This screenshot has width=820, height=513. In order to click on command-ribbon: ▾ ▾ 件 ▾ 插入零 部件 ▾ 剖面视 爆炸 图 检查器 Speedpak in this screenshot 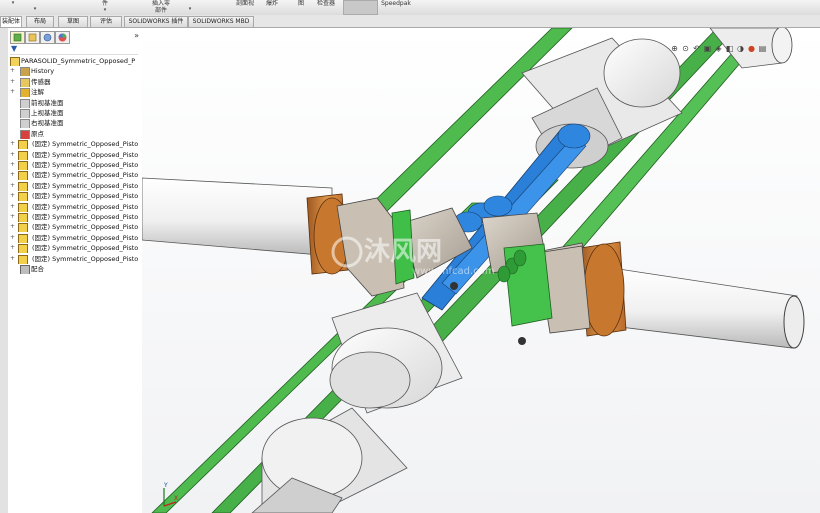, I will do `click(410, 8)`.